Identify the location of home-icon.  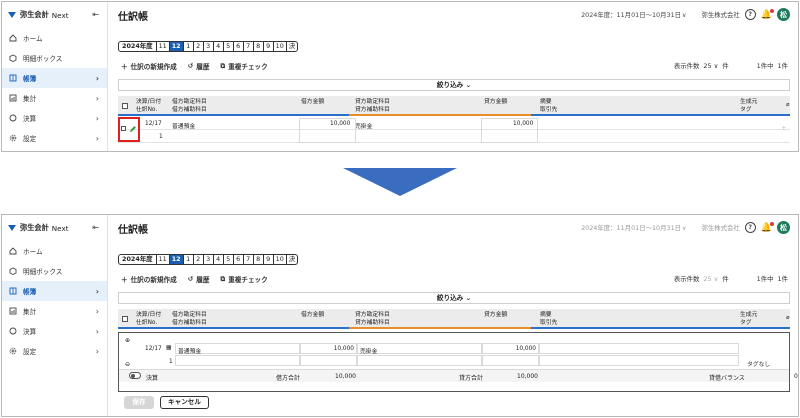
(12, 38).